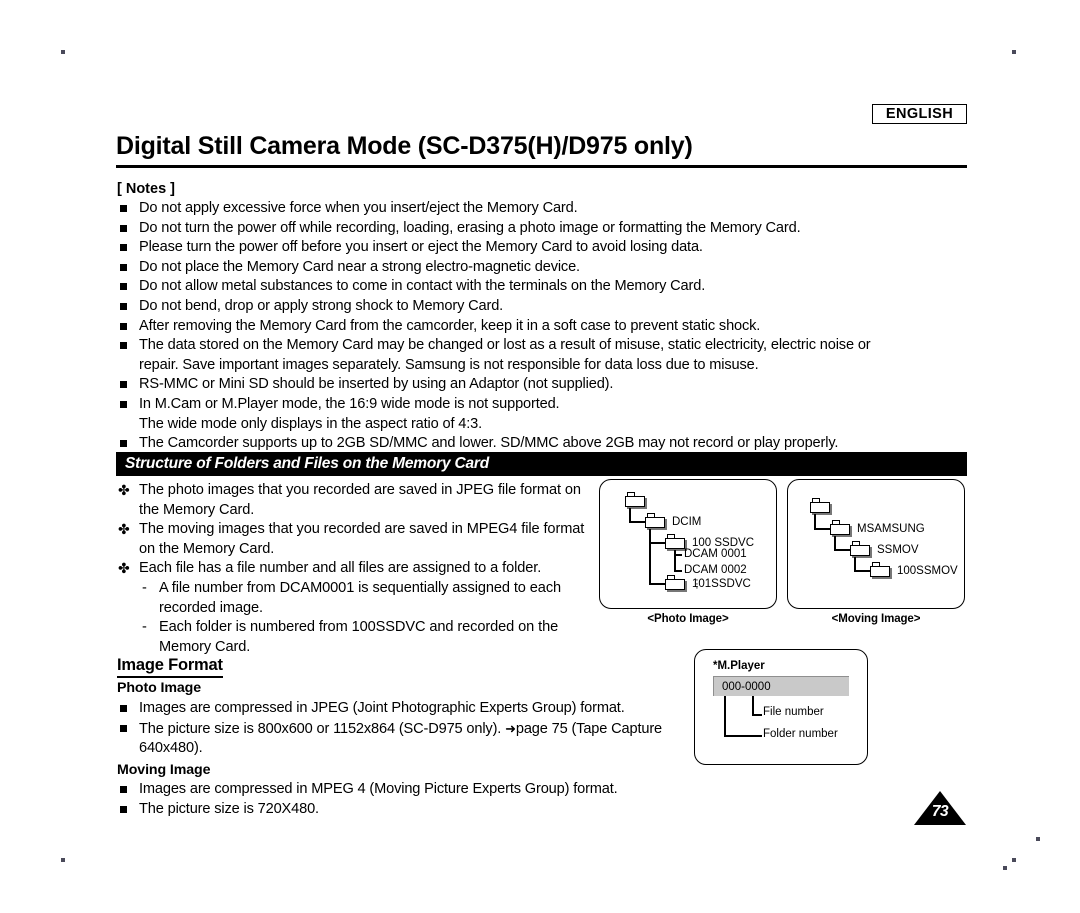 The height and width of the screenshot is (913, 1080). I want to click on page-number: 73, so click(940, 811).